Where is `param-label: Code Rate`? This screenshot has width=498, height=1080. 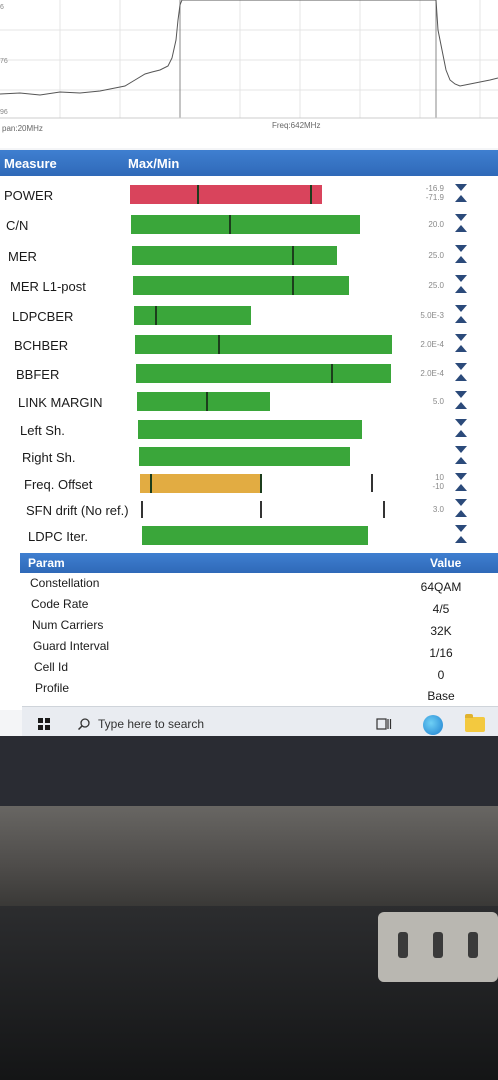
param-label: Code Rate is located at coordinates (60, 604).